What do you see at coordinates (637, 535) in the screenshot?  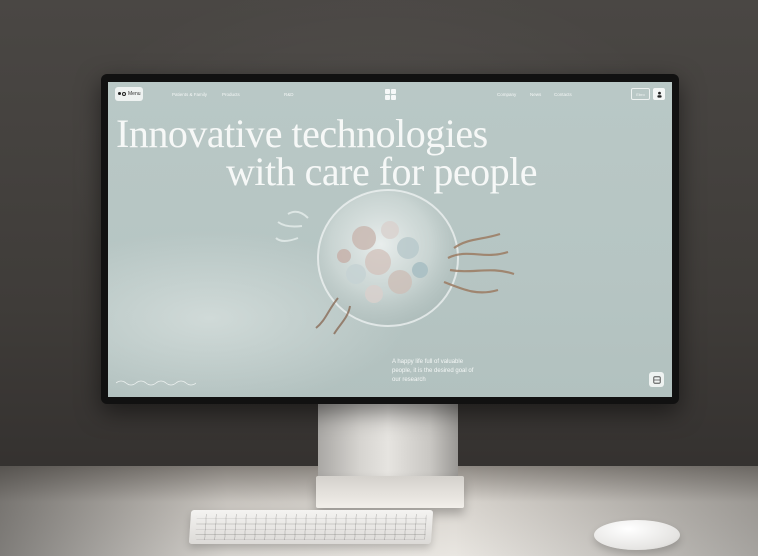 I see `mouse` at bounding box center [637, 535].